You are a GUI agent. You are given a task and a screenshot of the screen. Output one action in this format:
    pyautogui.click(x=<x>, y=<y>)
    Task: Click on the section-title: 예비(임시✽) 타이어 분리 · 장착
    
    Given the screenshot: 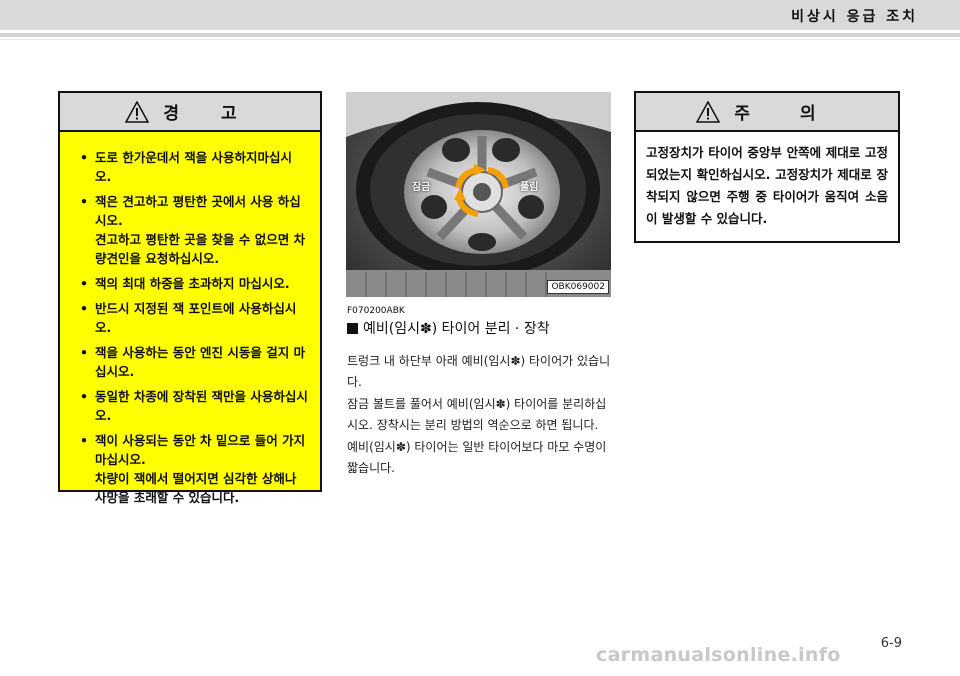 What is the action you would take?
    pyautogui.click(x=448, y=328)
    